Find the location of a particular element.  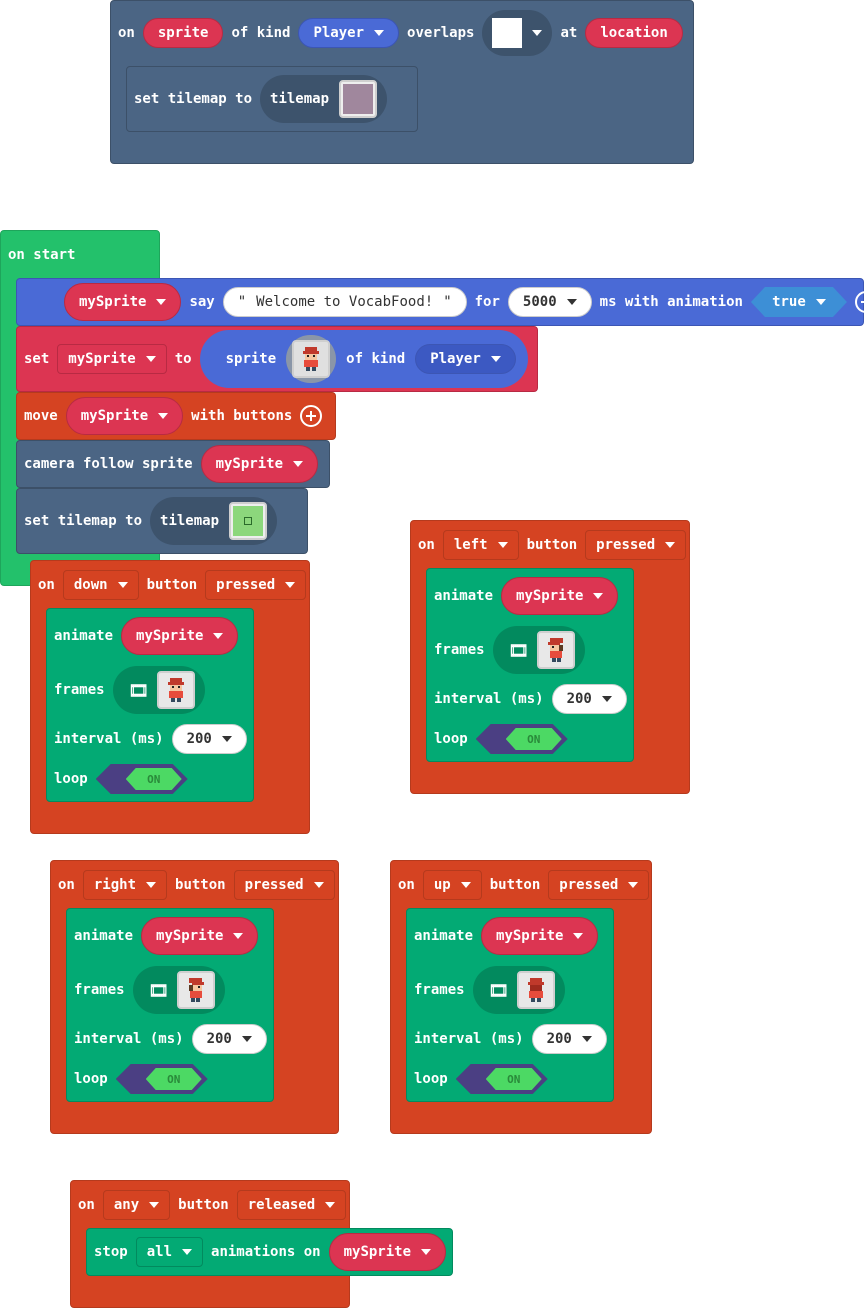

camera-sprite-dropdown: mySprite is located at coordinates (259, 464).